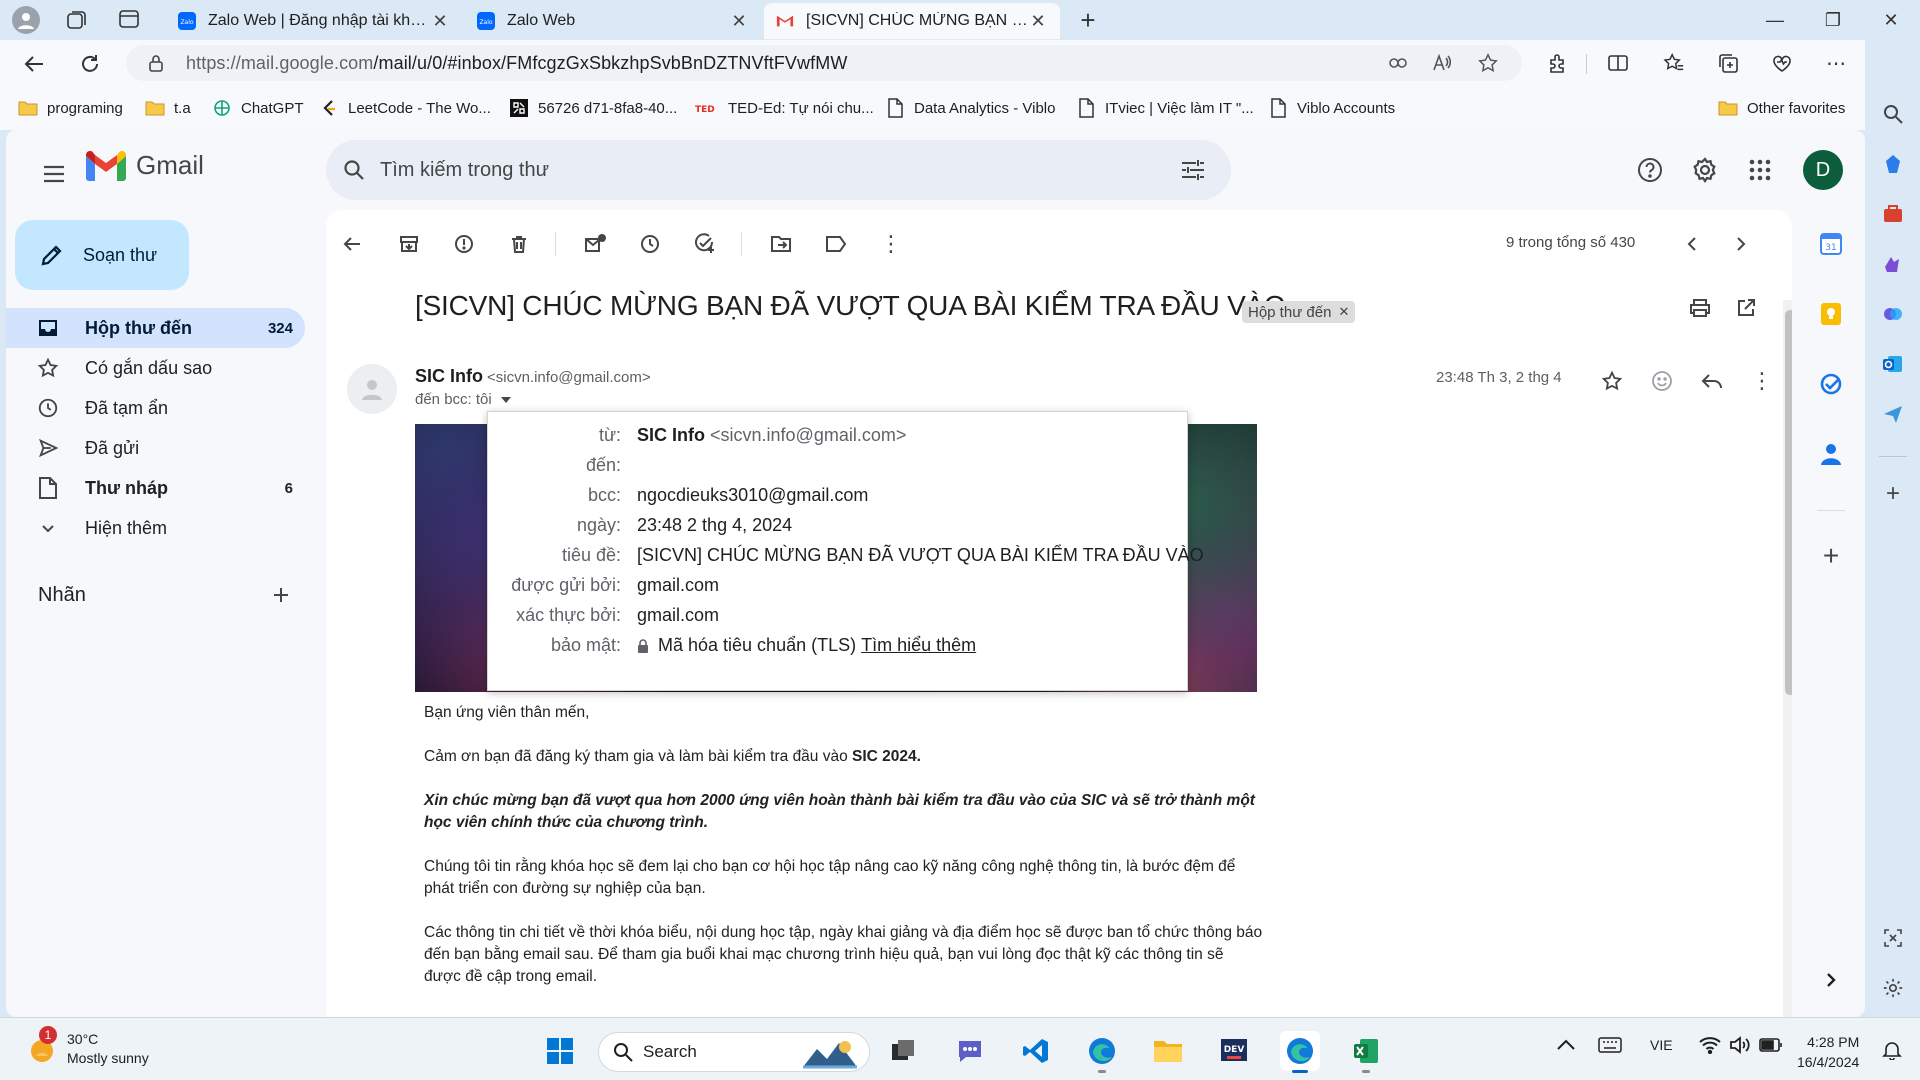 The height and width of the screenshot is (1080, 1920). What do you see at coordinates (1168, 1051) in the screenshot?
I see `file-explorer-icon` at bounding box center [1168, 1051].